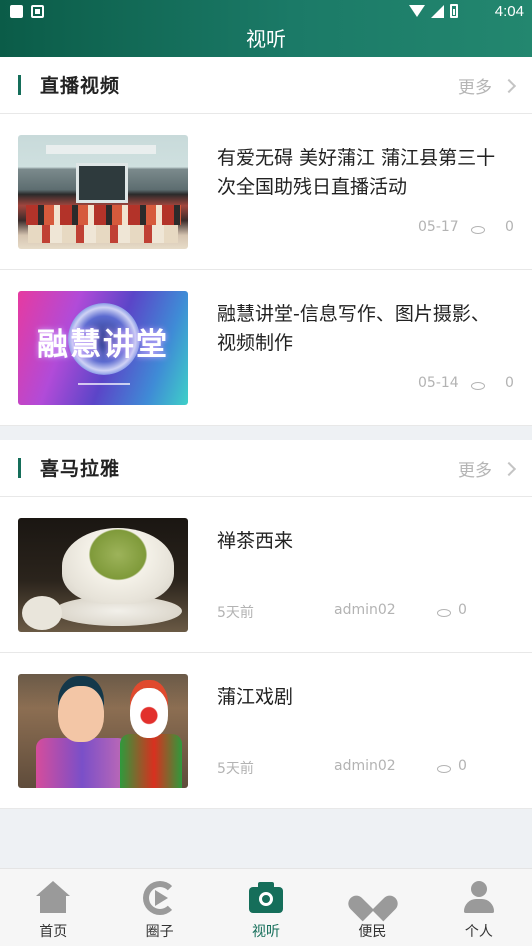 This screenshot has width=532, height=946. Describe the element at coordinates (266, 39) in the screenshot. I see `page-title: 视听` at that location.